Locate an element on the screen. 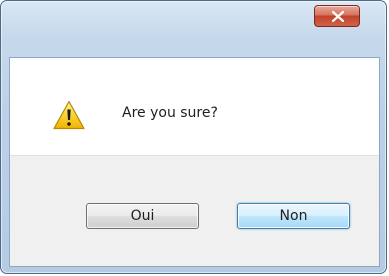 Image resolution: width=389 pixels, height=276 pixels. close-icon is located at coordinates (338, 16).